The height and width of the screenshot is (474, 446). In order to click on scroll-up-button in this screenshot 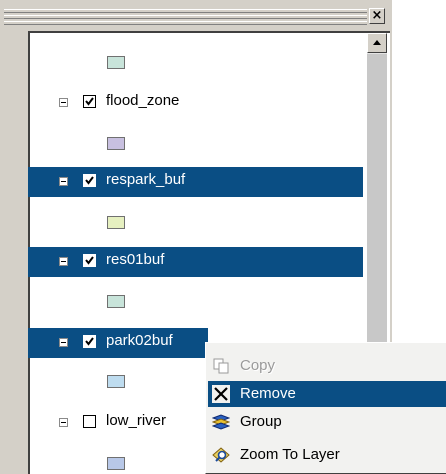, I will do `click(377, 43)`.